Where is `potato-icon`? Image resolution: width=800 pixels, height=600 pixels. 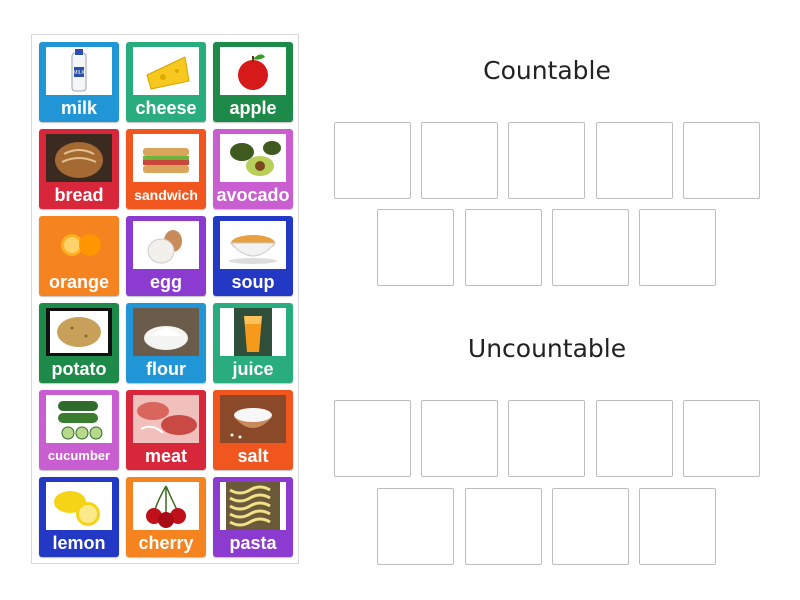 potato-icon is located at coordinates (79, 332).